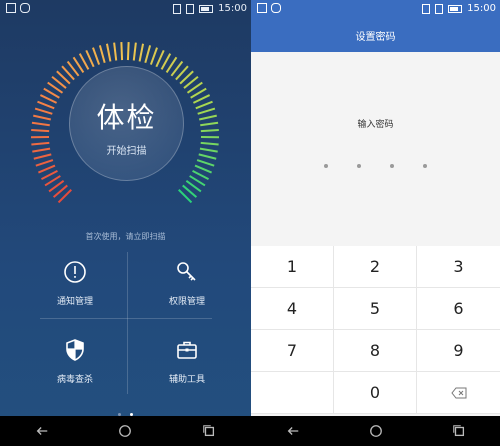 The image size is (500, 446). I want to click on digit-key-2: 2, so click(375, 267).